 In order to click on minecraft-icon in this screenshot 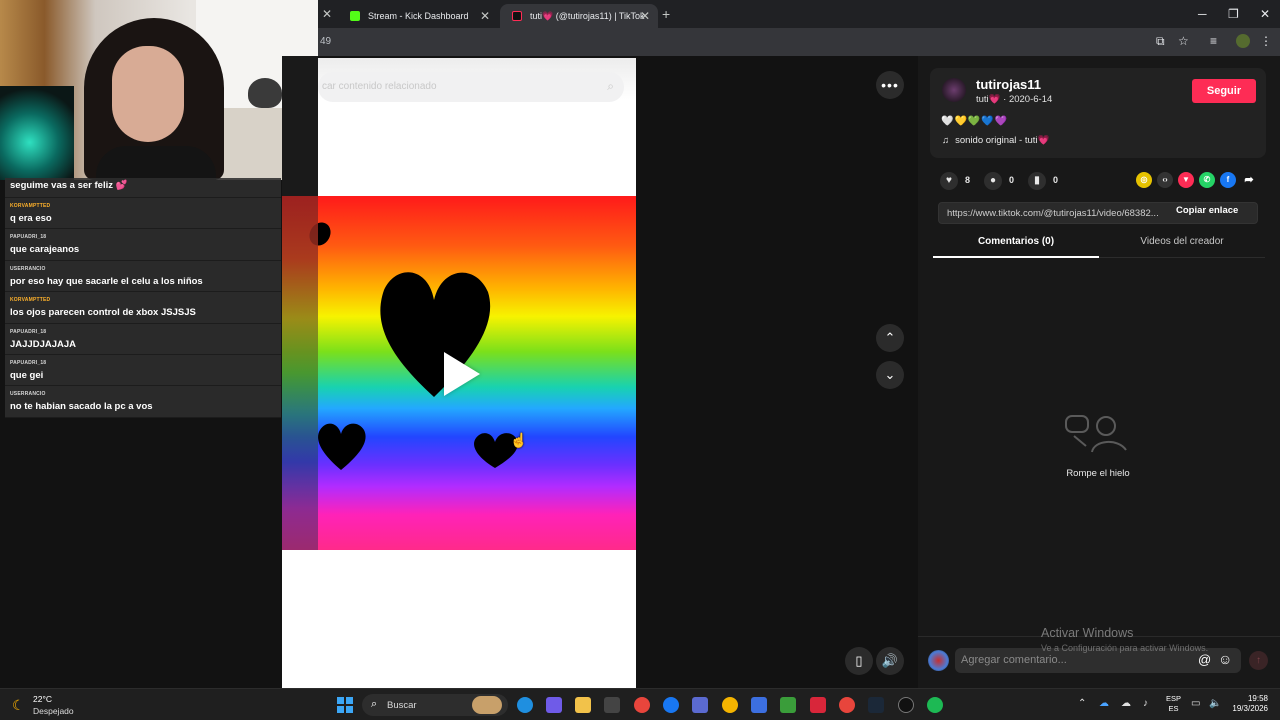, I will do `click(788, 705)`.